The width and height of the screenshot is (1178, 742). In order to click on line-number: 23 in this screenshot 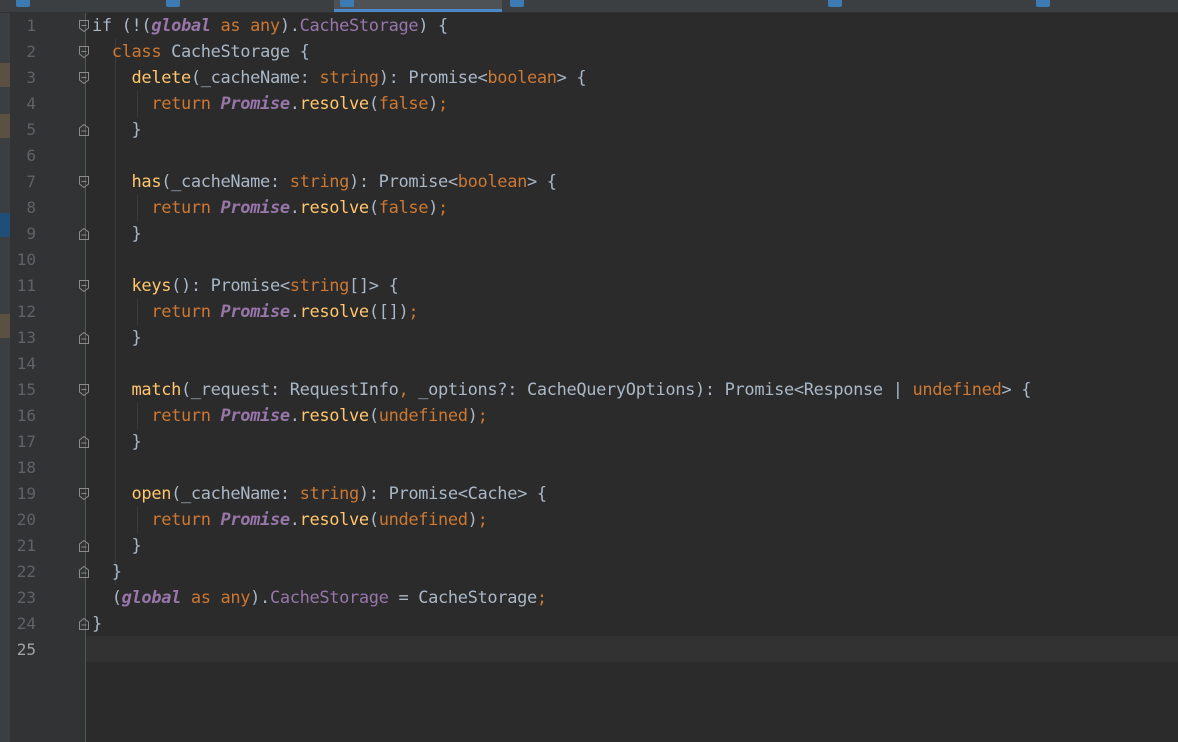, I will do `click(23, 598)`.